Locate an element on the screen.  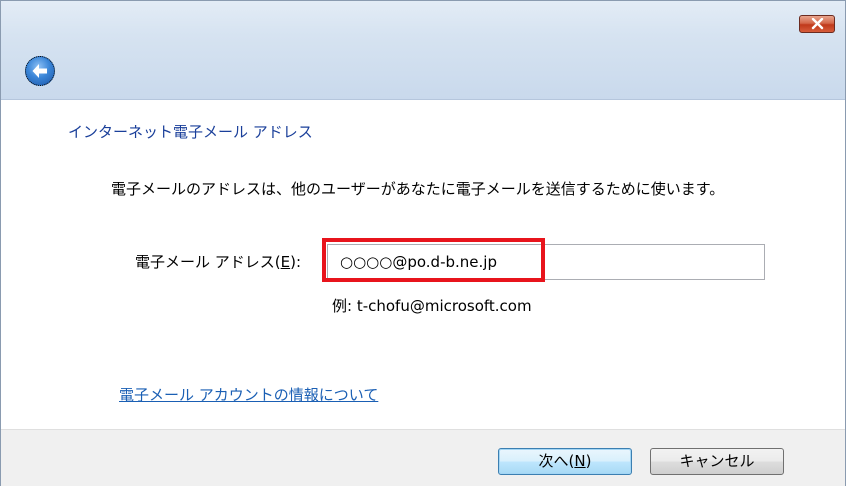
example-text: 例: t-chofu@microsoft.com is located at coordinates (432, 306).